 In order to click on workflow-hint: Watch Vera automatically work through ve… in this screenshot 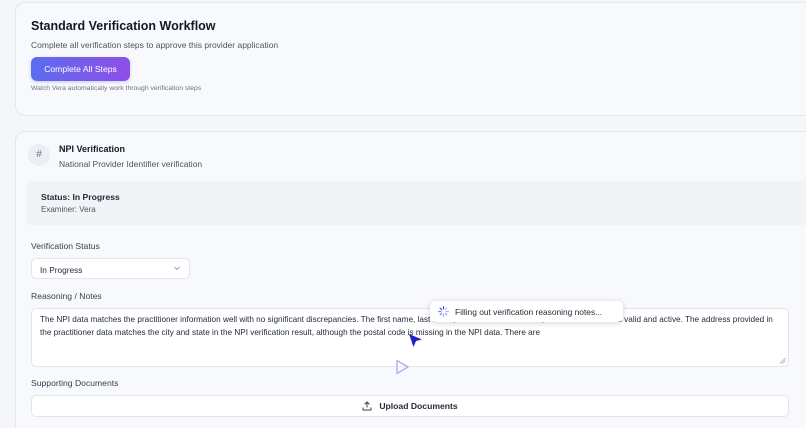, I will do `click(116, 88)`.